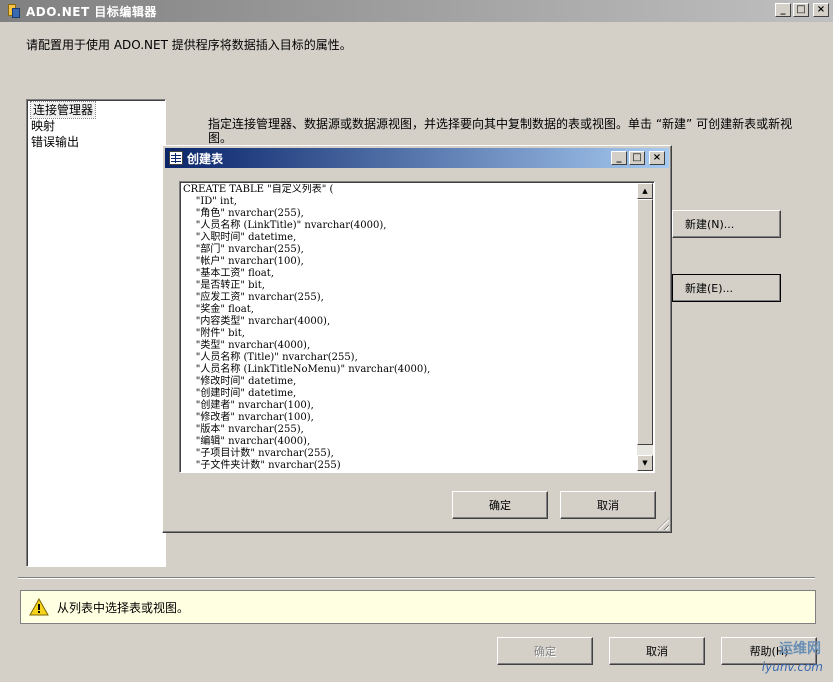 This screenshot has height=682, width=833. I want to click on nav-list: 连接管理器 映射 错误输出, so click(96, 333).